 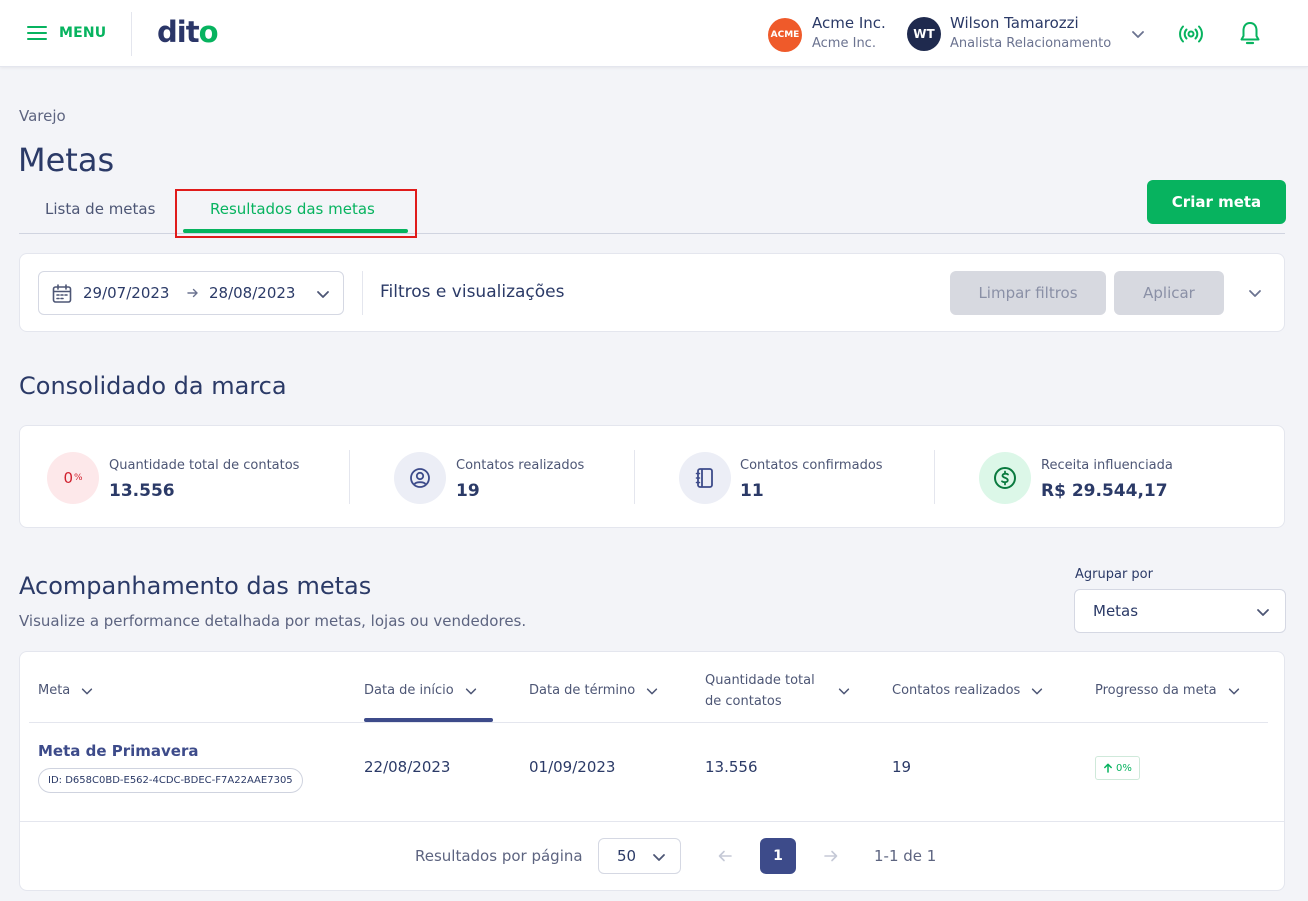 What do you see at coordinates (1116, 611) in the screenshot?
I see `group-by-value: Metas` at bounding box center [1116, 611].